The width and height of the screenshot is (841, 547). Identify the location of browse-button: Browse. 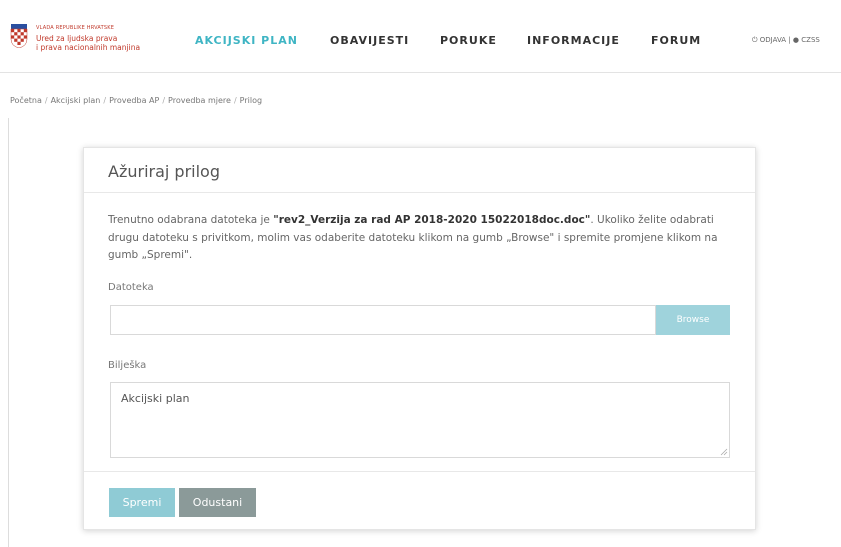
(693, 320).